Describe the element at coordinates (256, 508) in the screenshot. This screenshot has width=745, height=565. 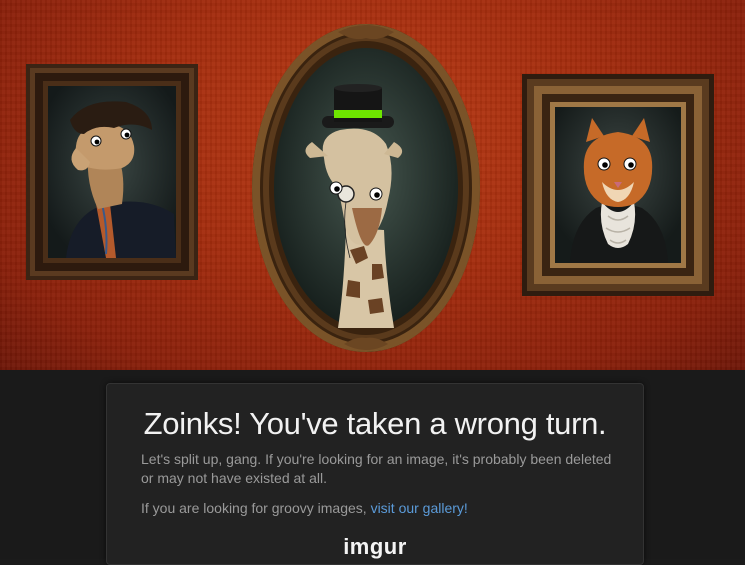
I see `gallery-suggestion-text: If you are looking for groovy images,` at that location.